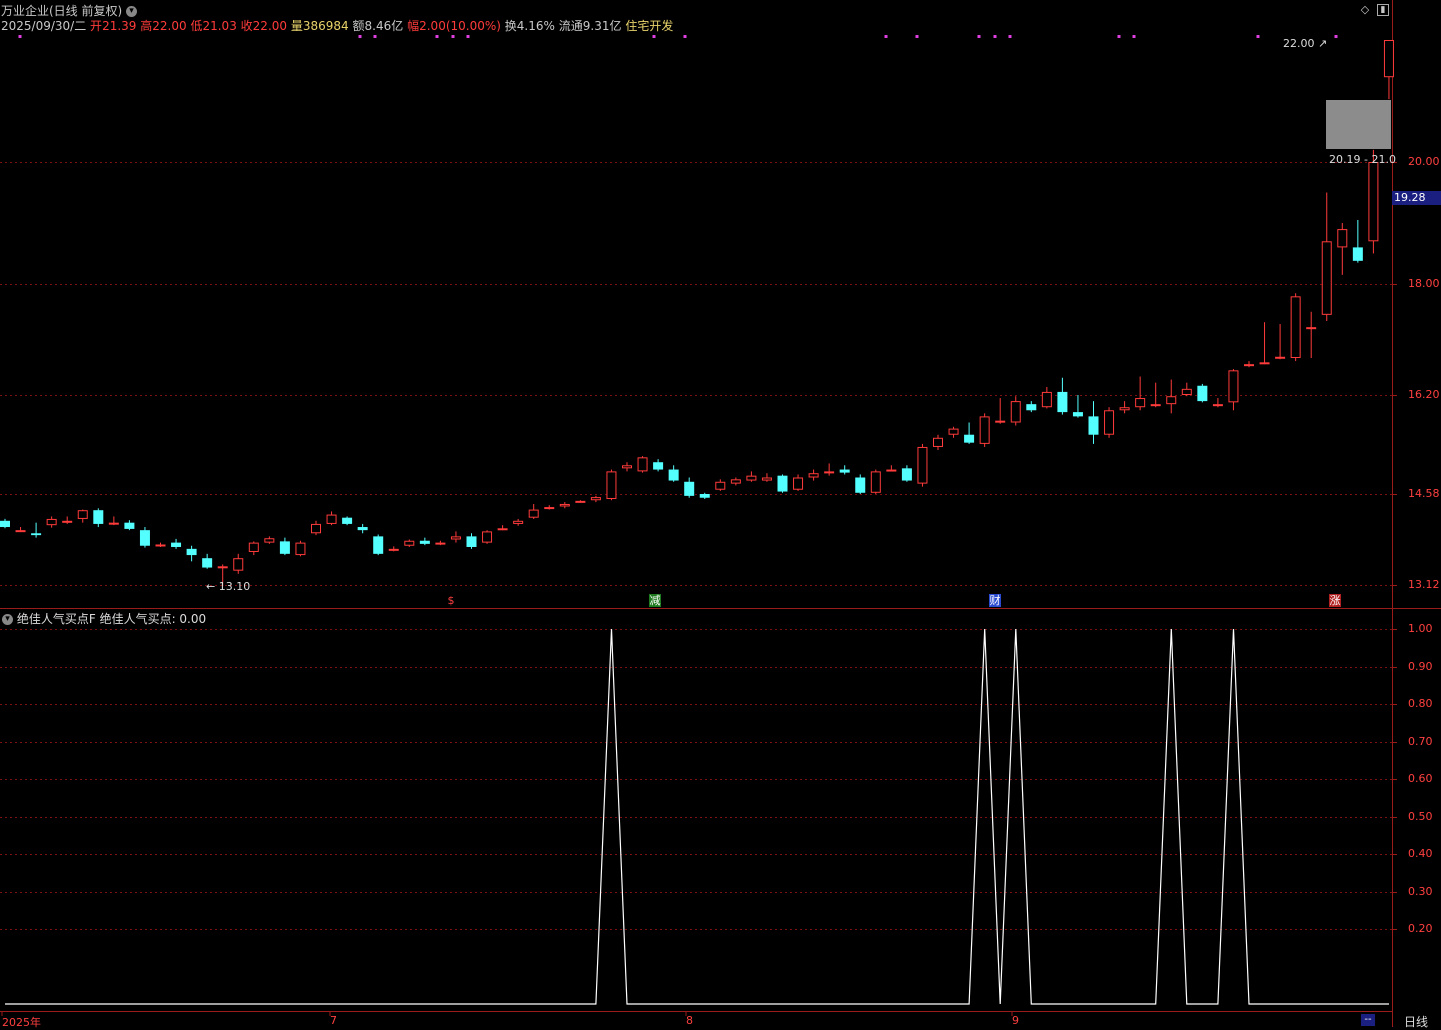  Describe the element at coordinates (1420, 703) in the screenshot. I see `ind-tick-2: 0.80` at that location.